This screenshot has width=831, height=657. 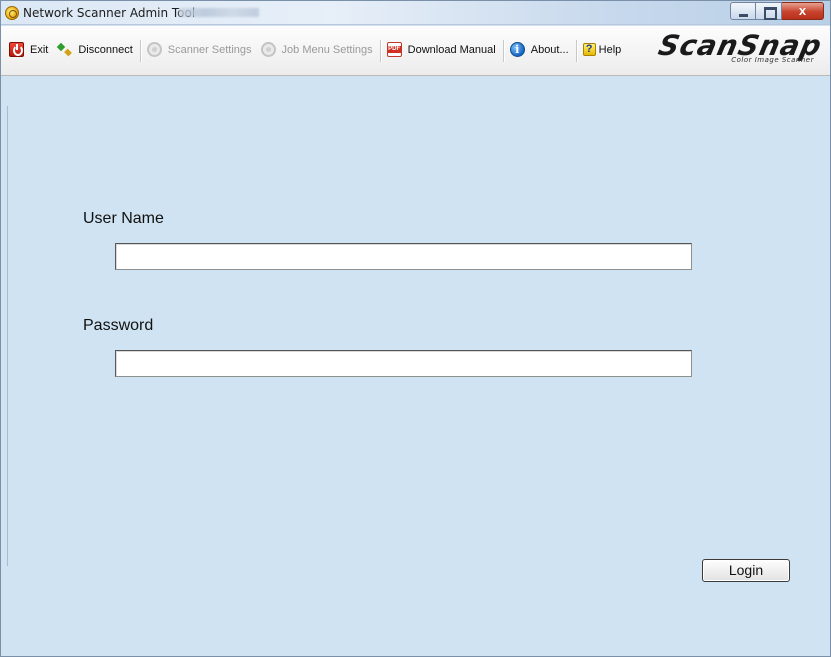 What do you see at coordinates (7, 336) in the screenshot?
I see `left-border-line` at bounding box center [7, 336].